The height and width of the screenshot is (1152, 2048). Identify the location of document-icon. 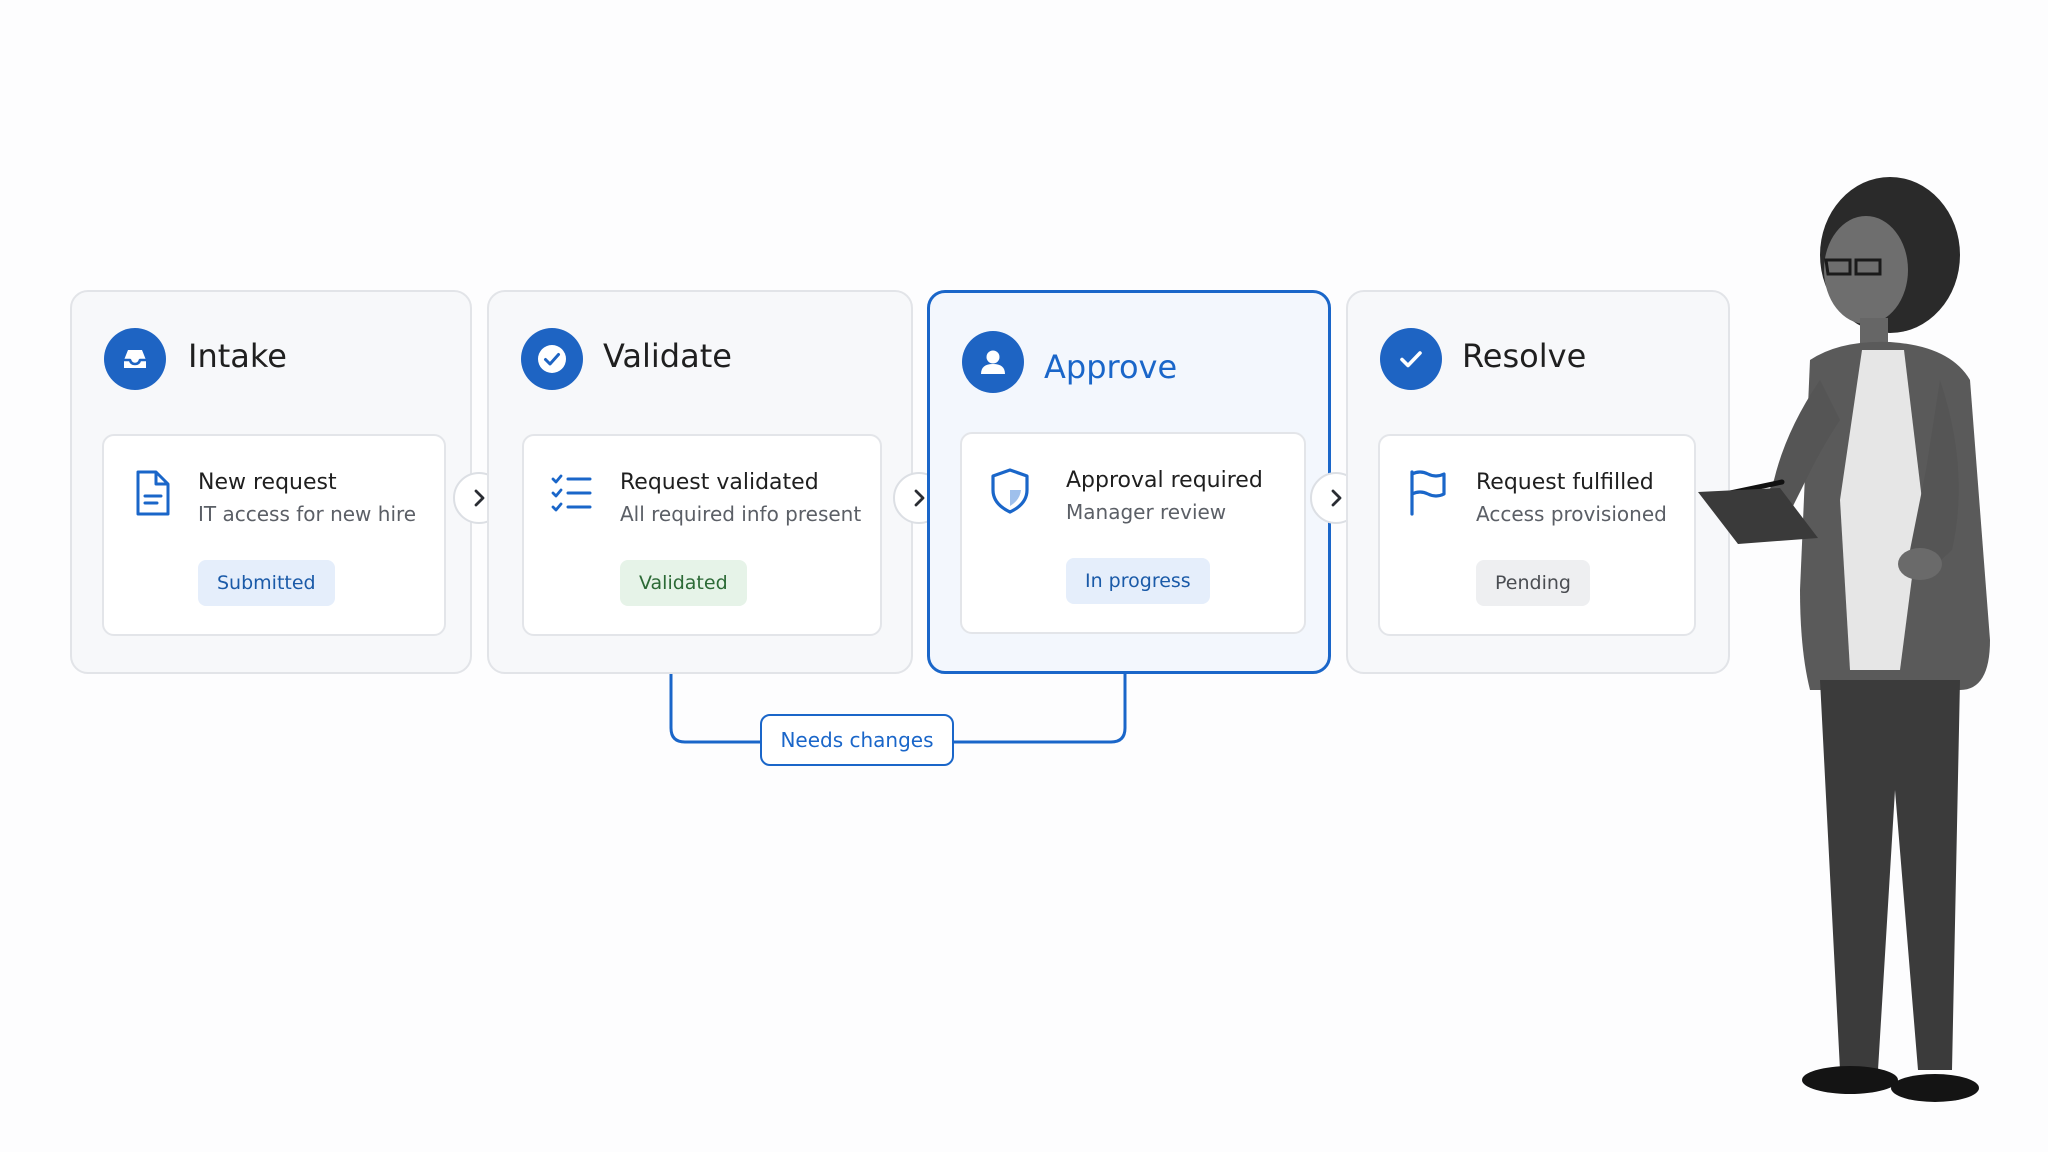
(153, 493).